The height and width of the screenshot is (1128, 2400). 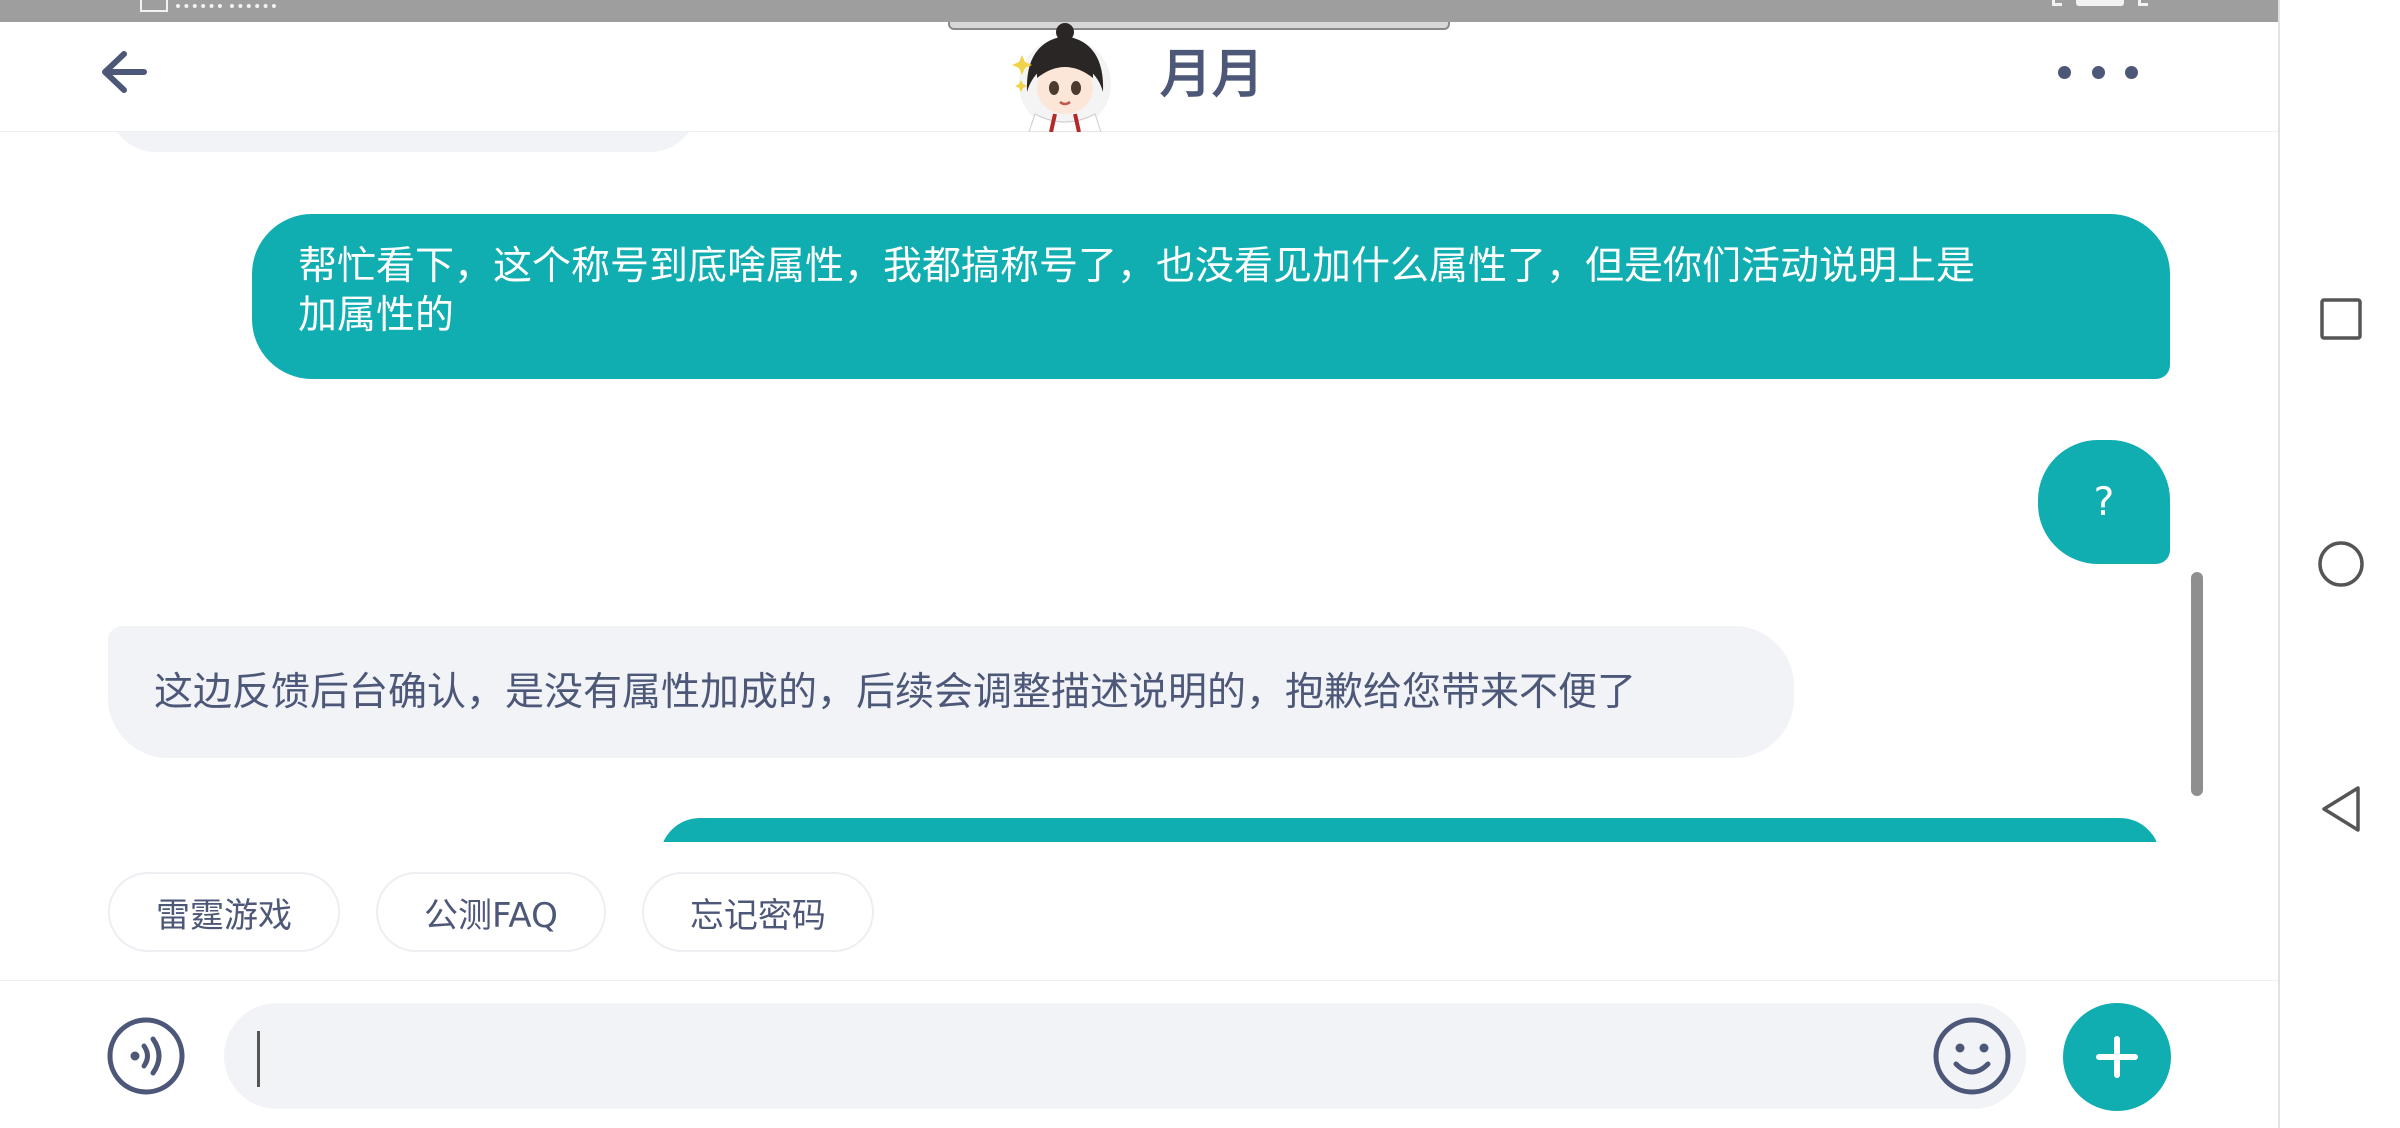 I want to click on square-icon, so click(x=2341, y=319).